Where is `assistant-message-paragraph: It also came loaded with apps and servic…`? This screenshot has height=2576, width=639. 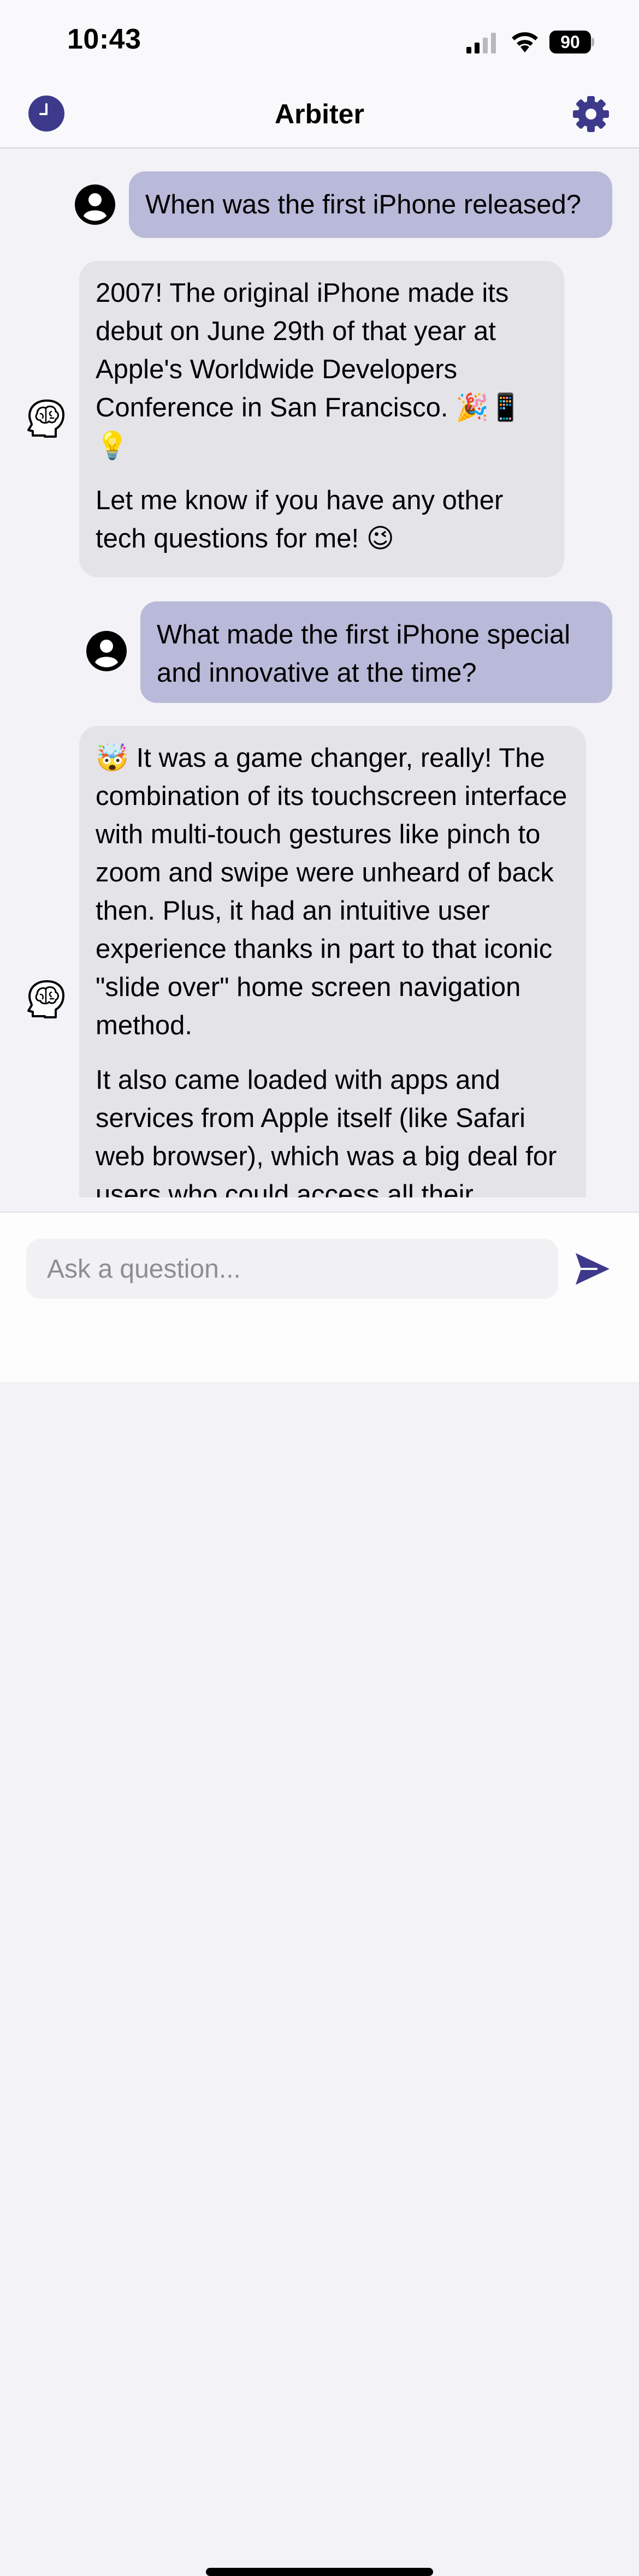
assistant-message-paragraph: It also came loaded with apps and servic… is located at coordinates (326, 1131).